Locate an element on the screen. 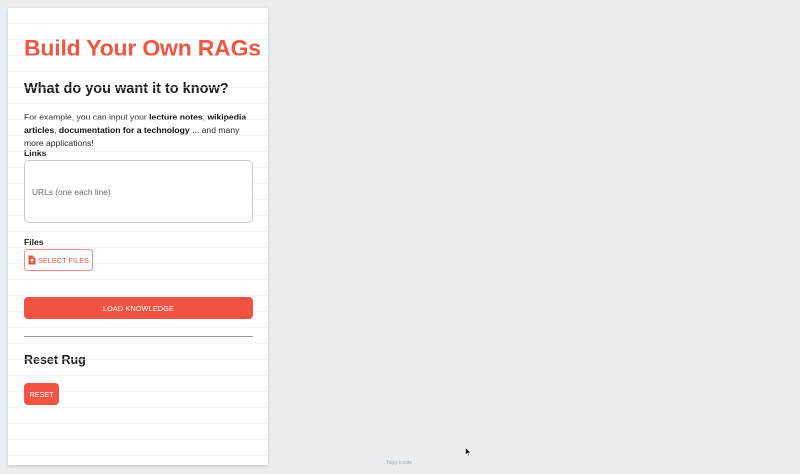 This screenshot has height=474, width=800. app-title: Build Your Own RAGs is located at coordinates (142, 48).